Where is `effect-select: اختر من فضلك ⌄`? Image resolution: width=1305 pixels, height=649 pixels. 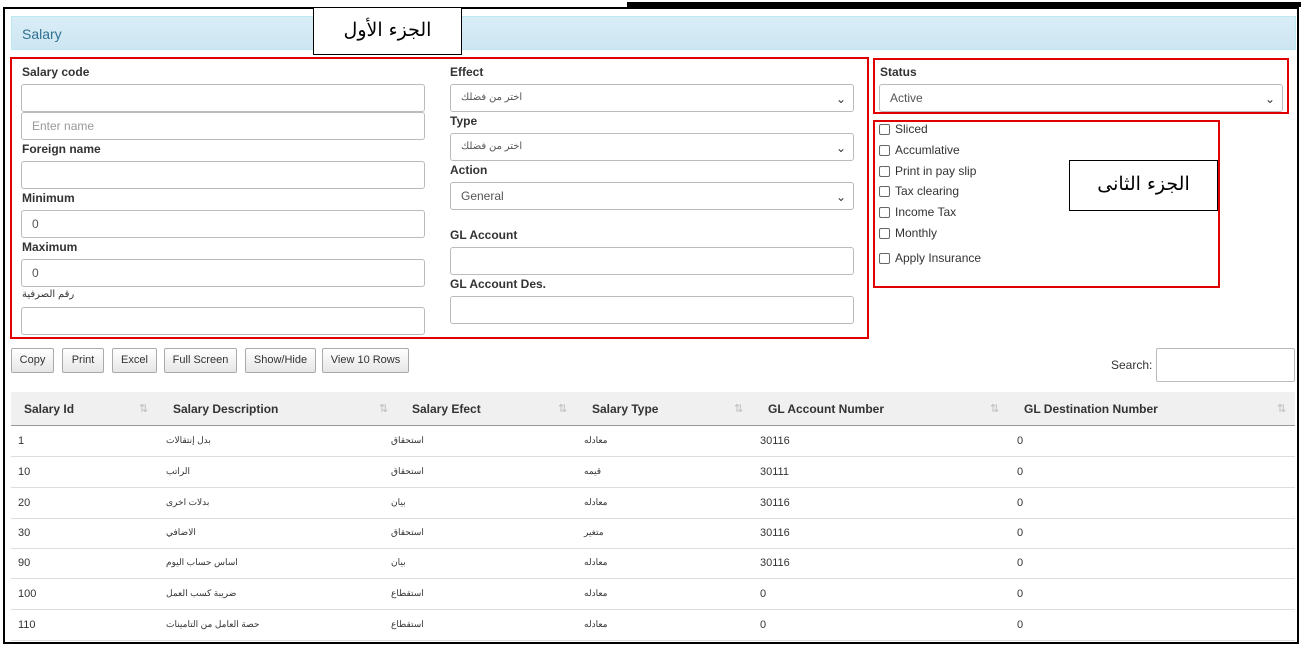
effect-select: اختر من فضلك ⌄ is located at coordinates (652, 98).